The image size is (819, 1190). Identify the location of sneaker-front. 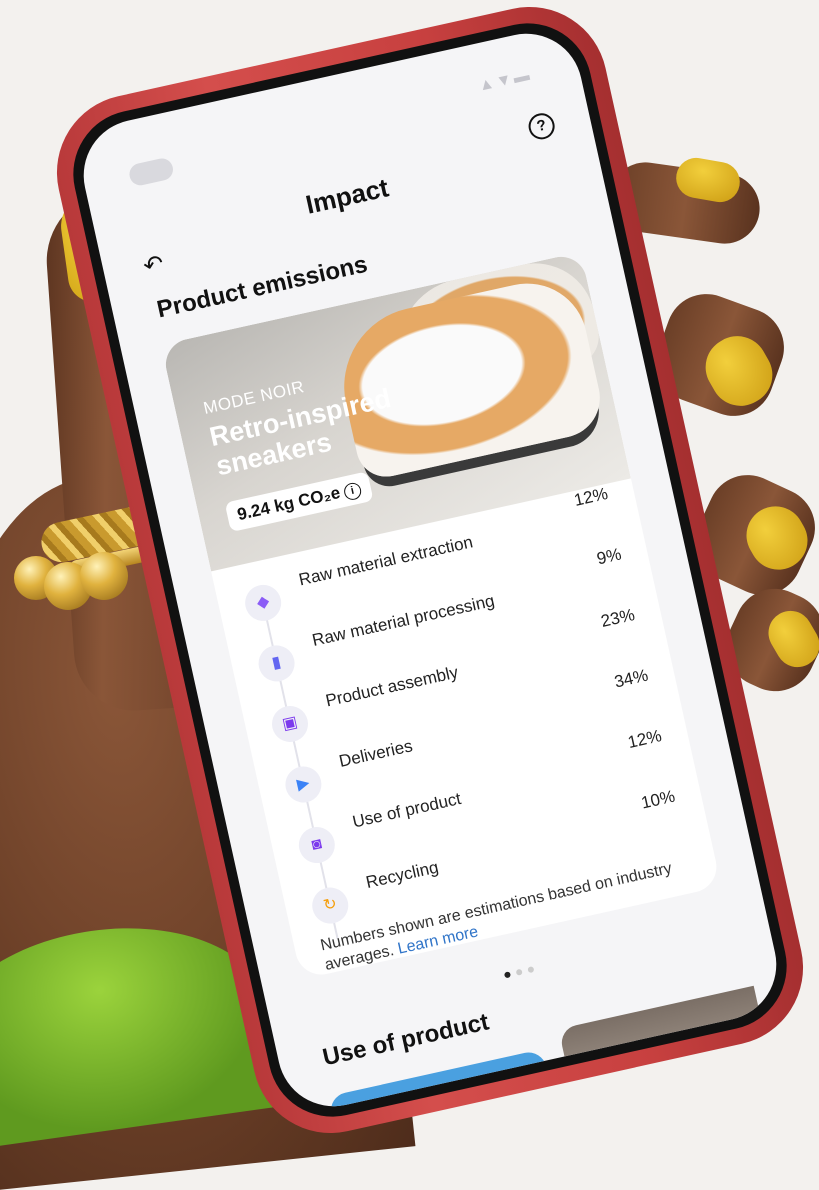
(468, 377).